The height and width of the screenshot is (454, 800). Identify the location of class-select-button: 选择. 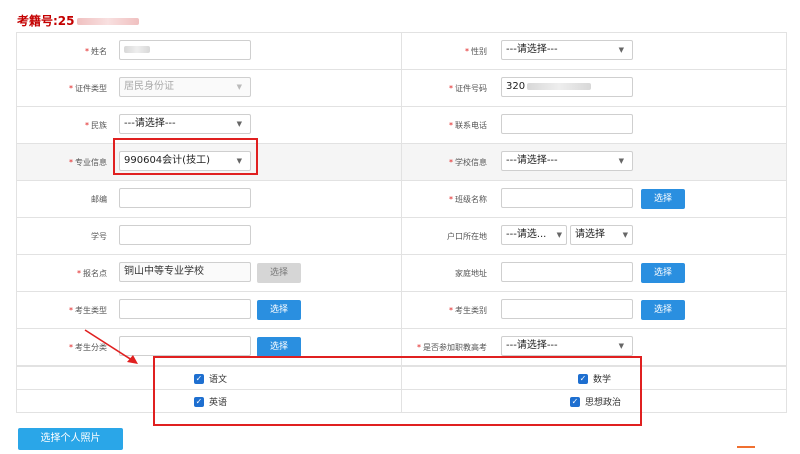
(663, 199).